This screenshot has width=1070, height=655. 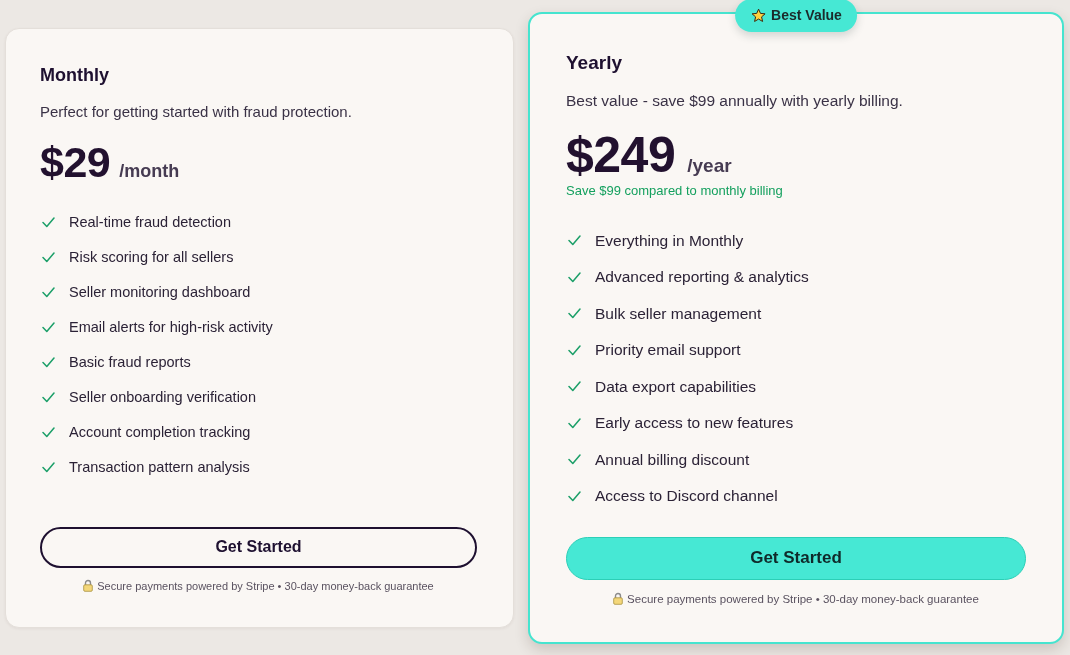 I want to click on feature-text: Basic fraud reports, so click(x=130, y=362).